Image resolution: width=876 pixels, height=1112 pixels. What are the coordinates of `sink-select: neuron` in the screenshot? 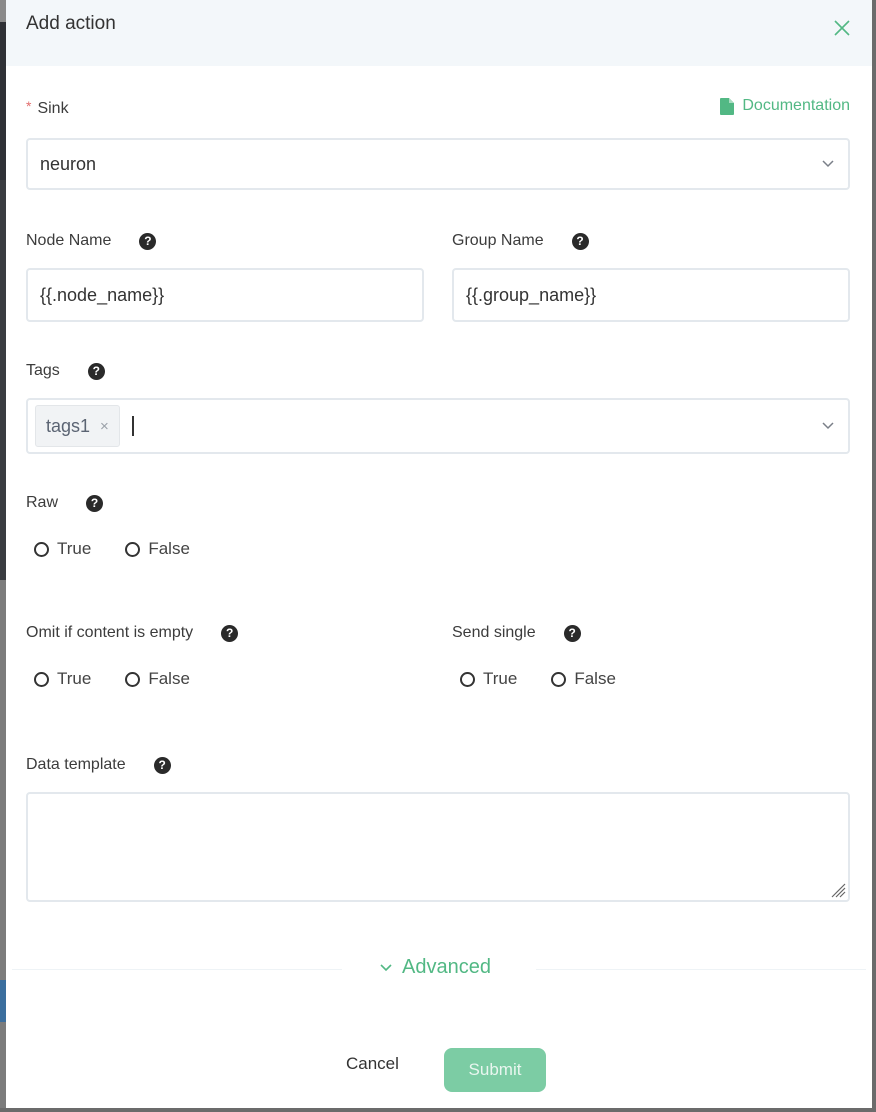 It's located at (438, 164).